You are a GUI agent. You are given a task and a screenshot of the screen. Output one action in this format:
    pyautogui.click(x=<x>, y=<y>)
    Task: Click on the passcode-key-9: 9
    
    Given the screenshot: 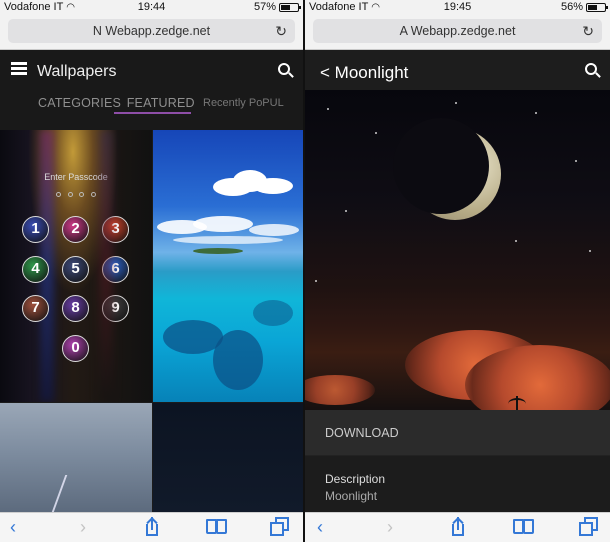 What is the action you would take?
    pyautogui.click(x=115, y=308)
    